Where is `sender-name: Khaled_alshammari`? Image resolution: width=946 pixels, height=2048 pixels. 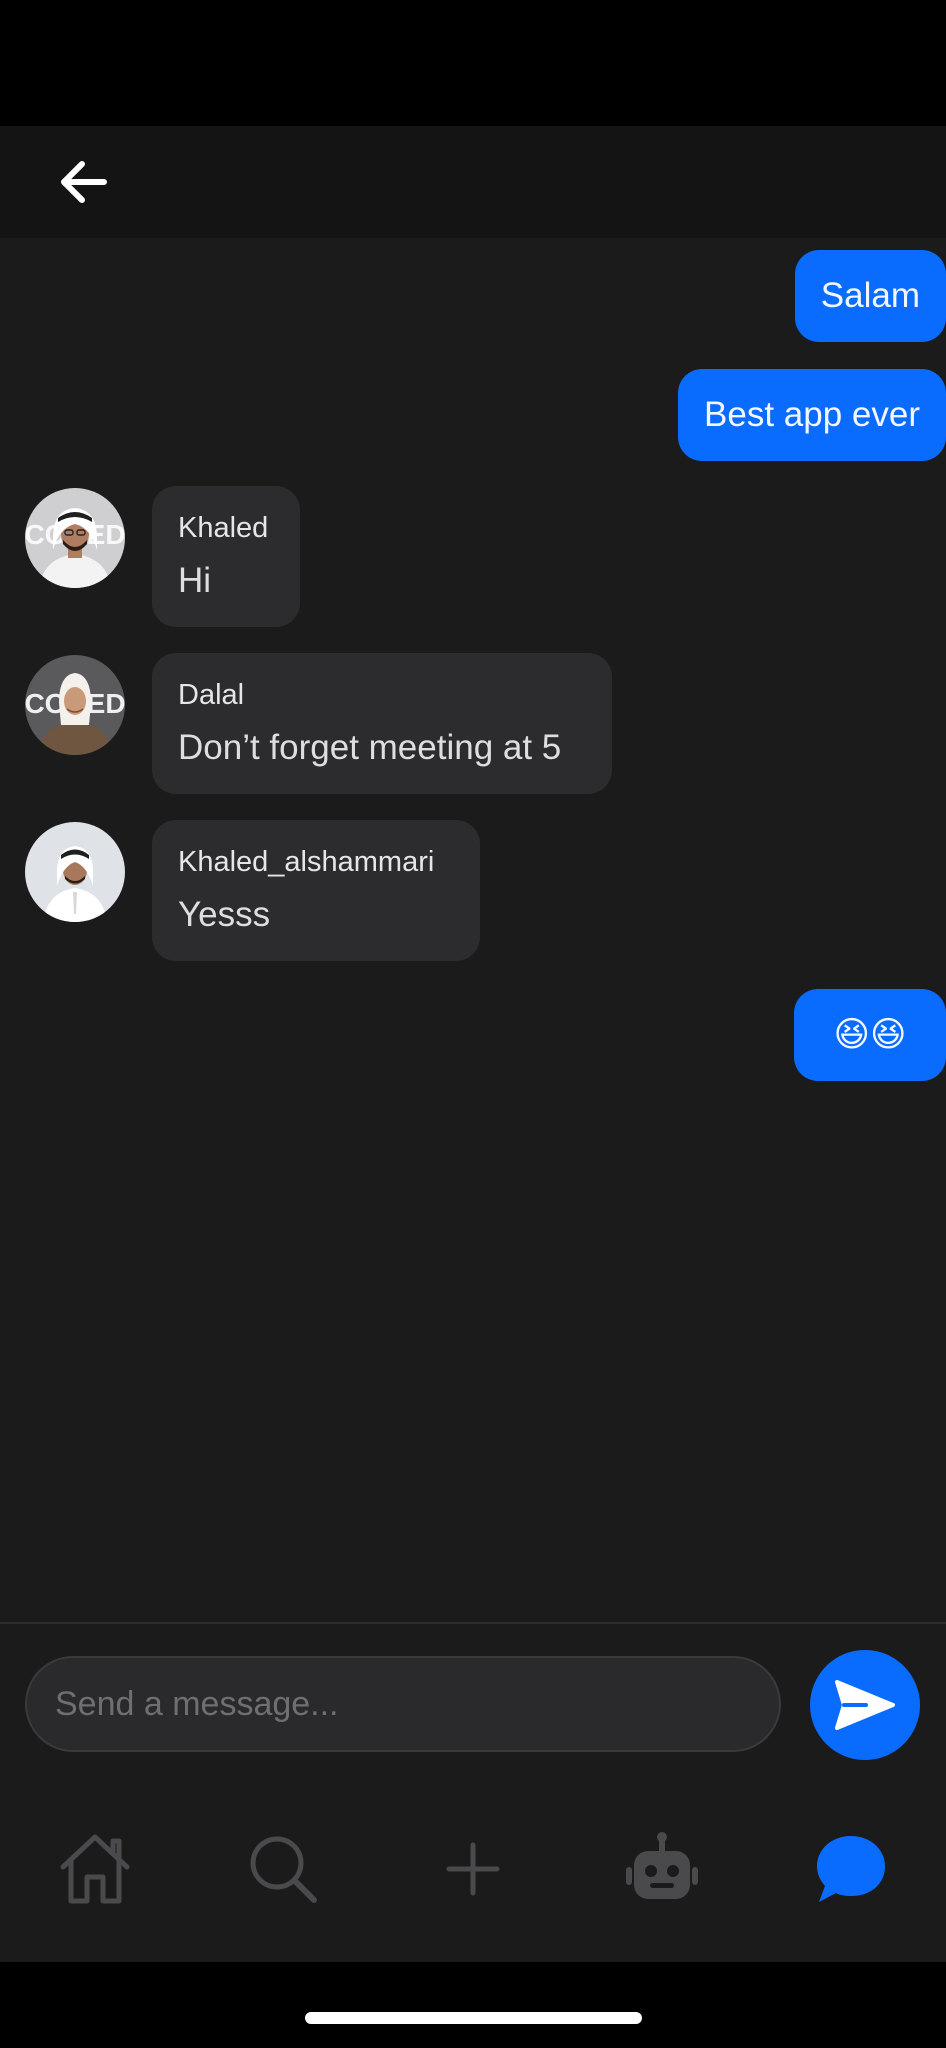
sender-name: Khaled_alshammari is located at coordinates (306, 862).